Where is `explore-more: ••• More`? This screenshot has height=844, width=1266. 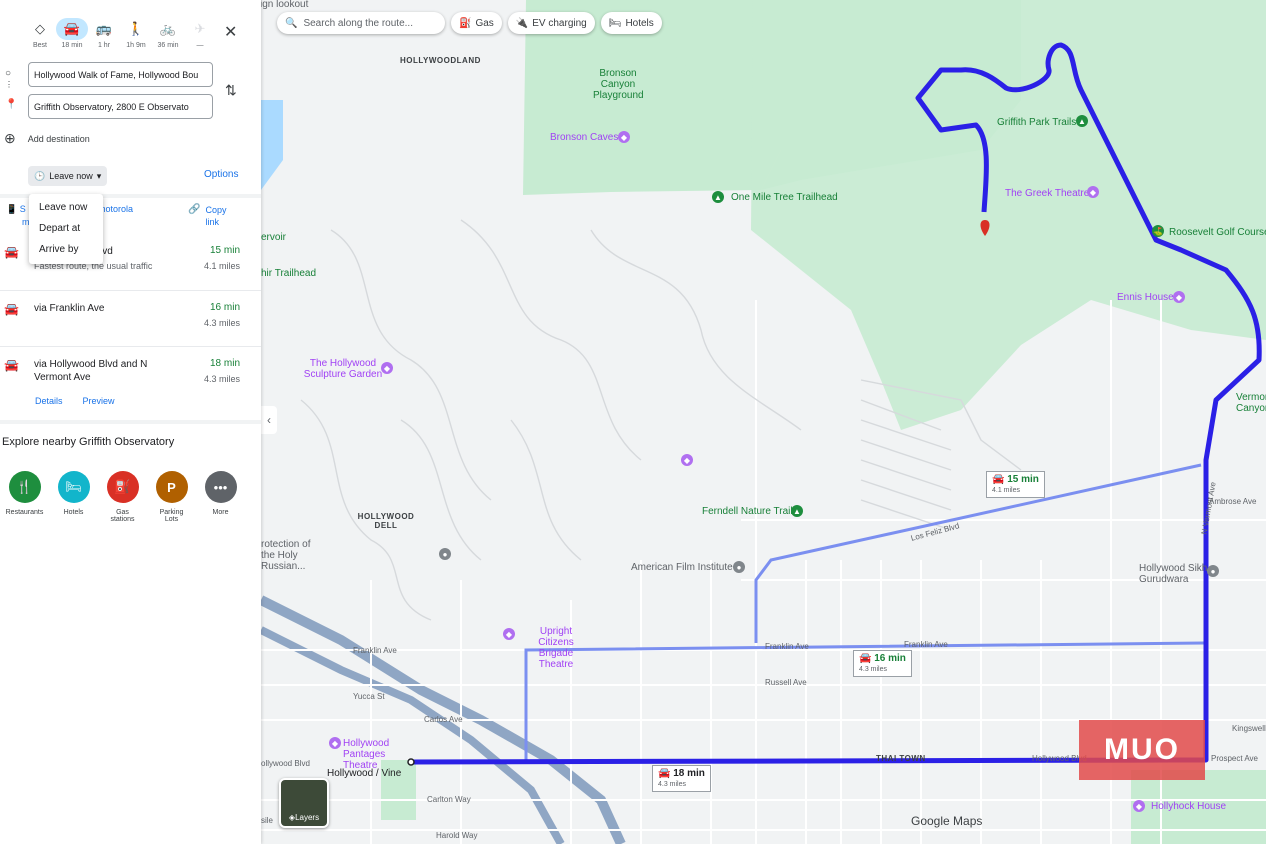 explore-more: ••• More is located at coordinates (220, 497).